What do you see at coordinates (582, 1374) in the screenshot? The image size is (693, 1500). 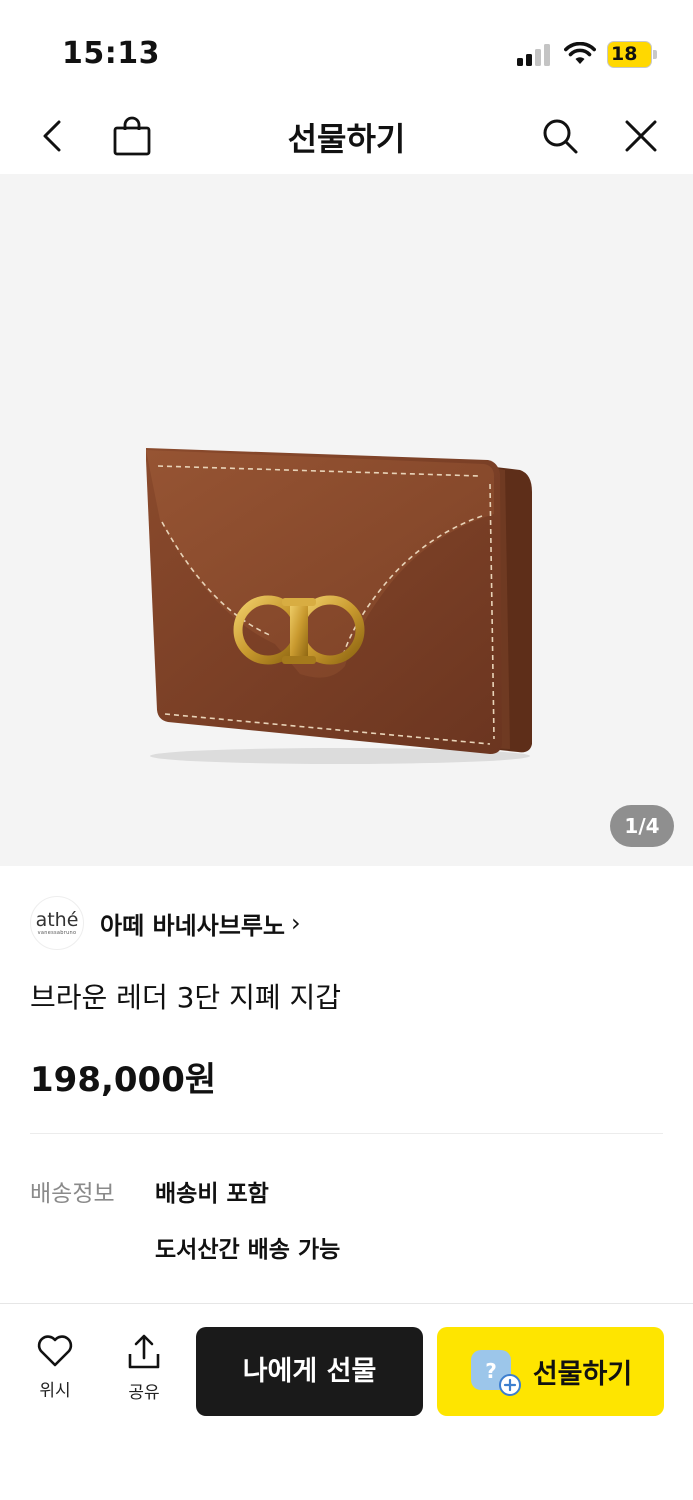 I see `send-gift-label: 선물하기` at bounding box center [582, 1374].